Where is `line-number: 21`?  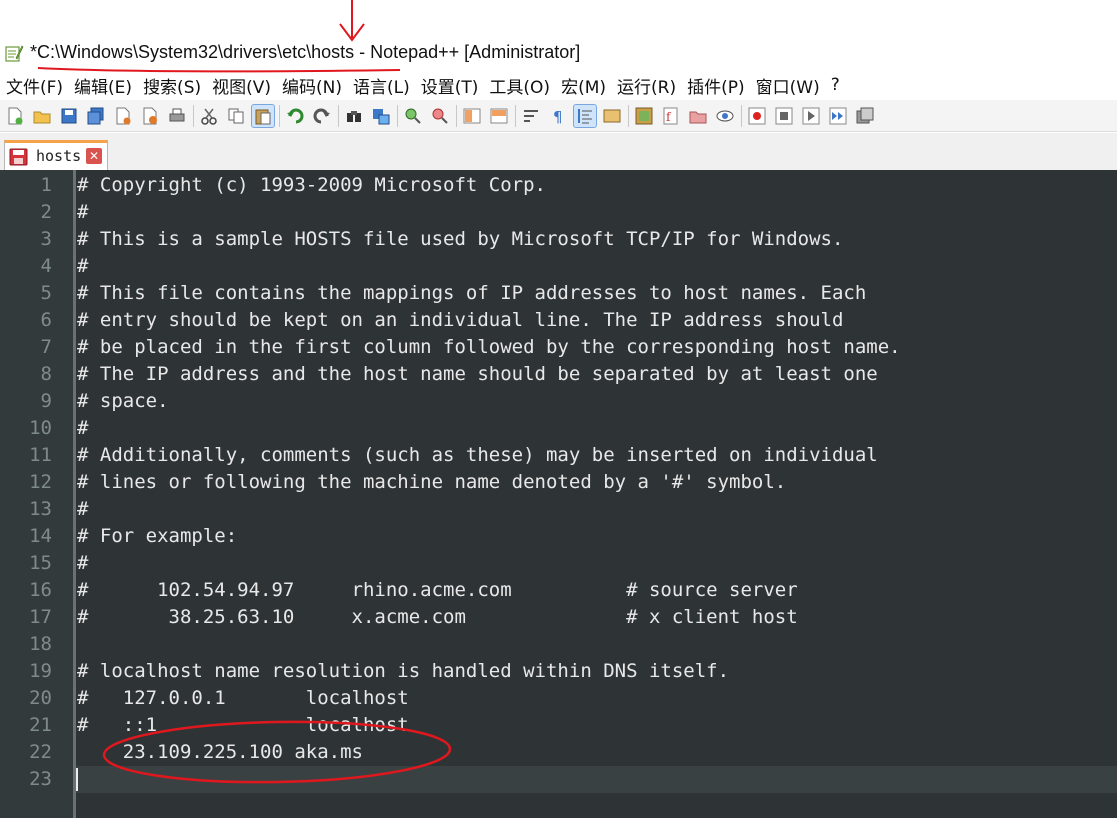 line-number: 21 is located at coordinates (40, 725).